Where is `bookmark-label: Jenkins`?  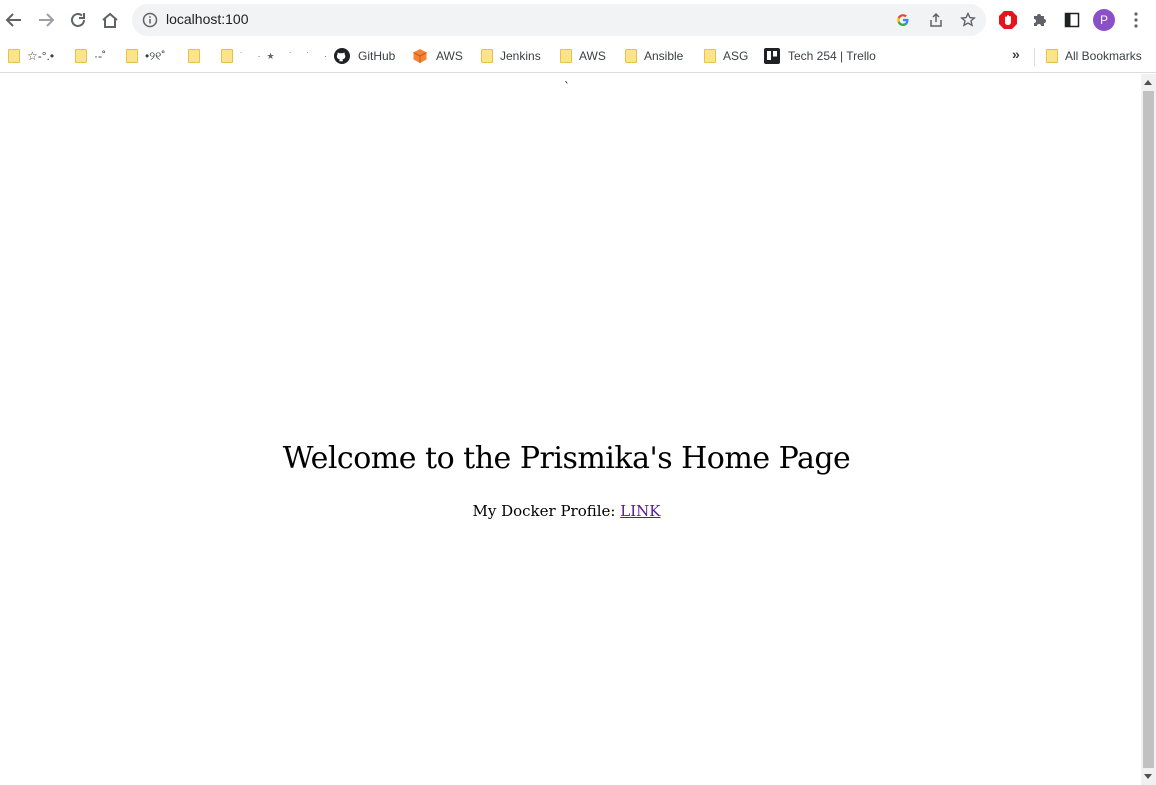 bookmark-label: Jenkins is located at coordinates (520, 56).